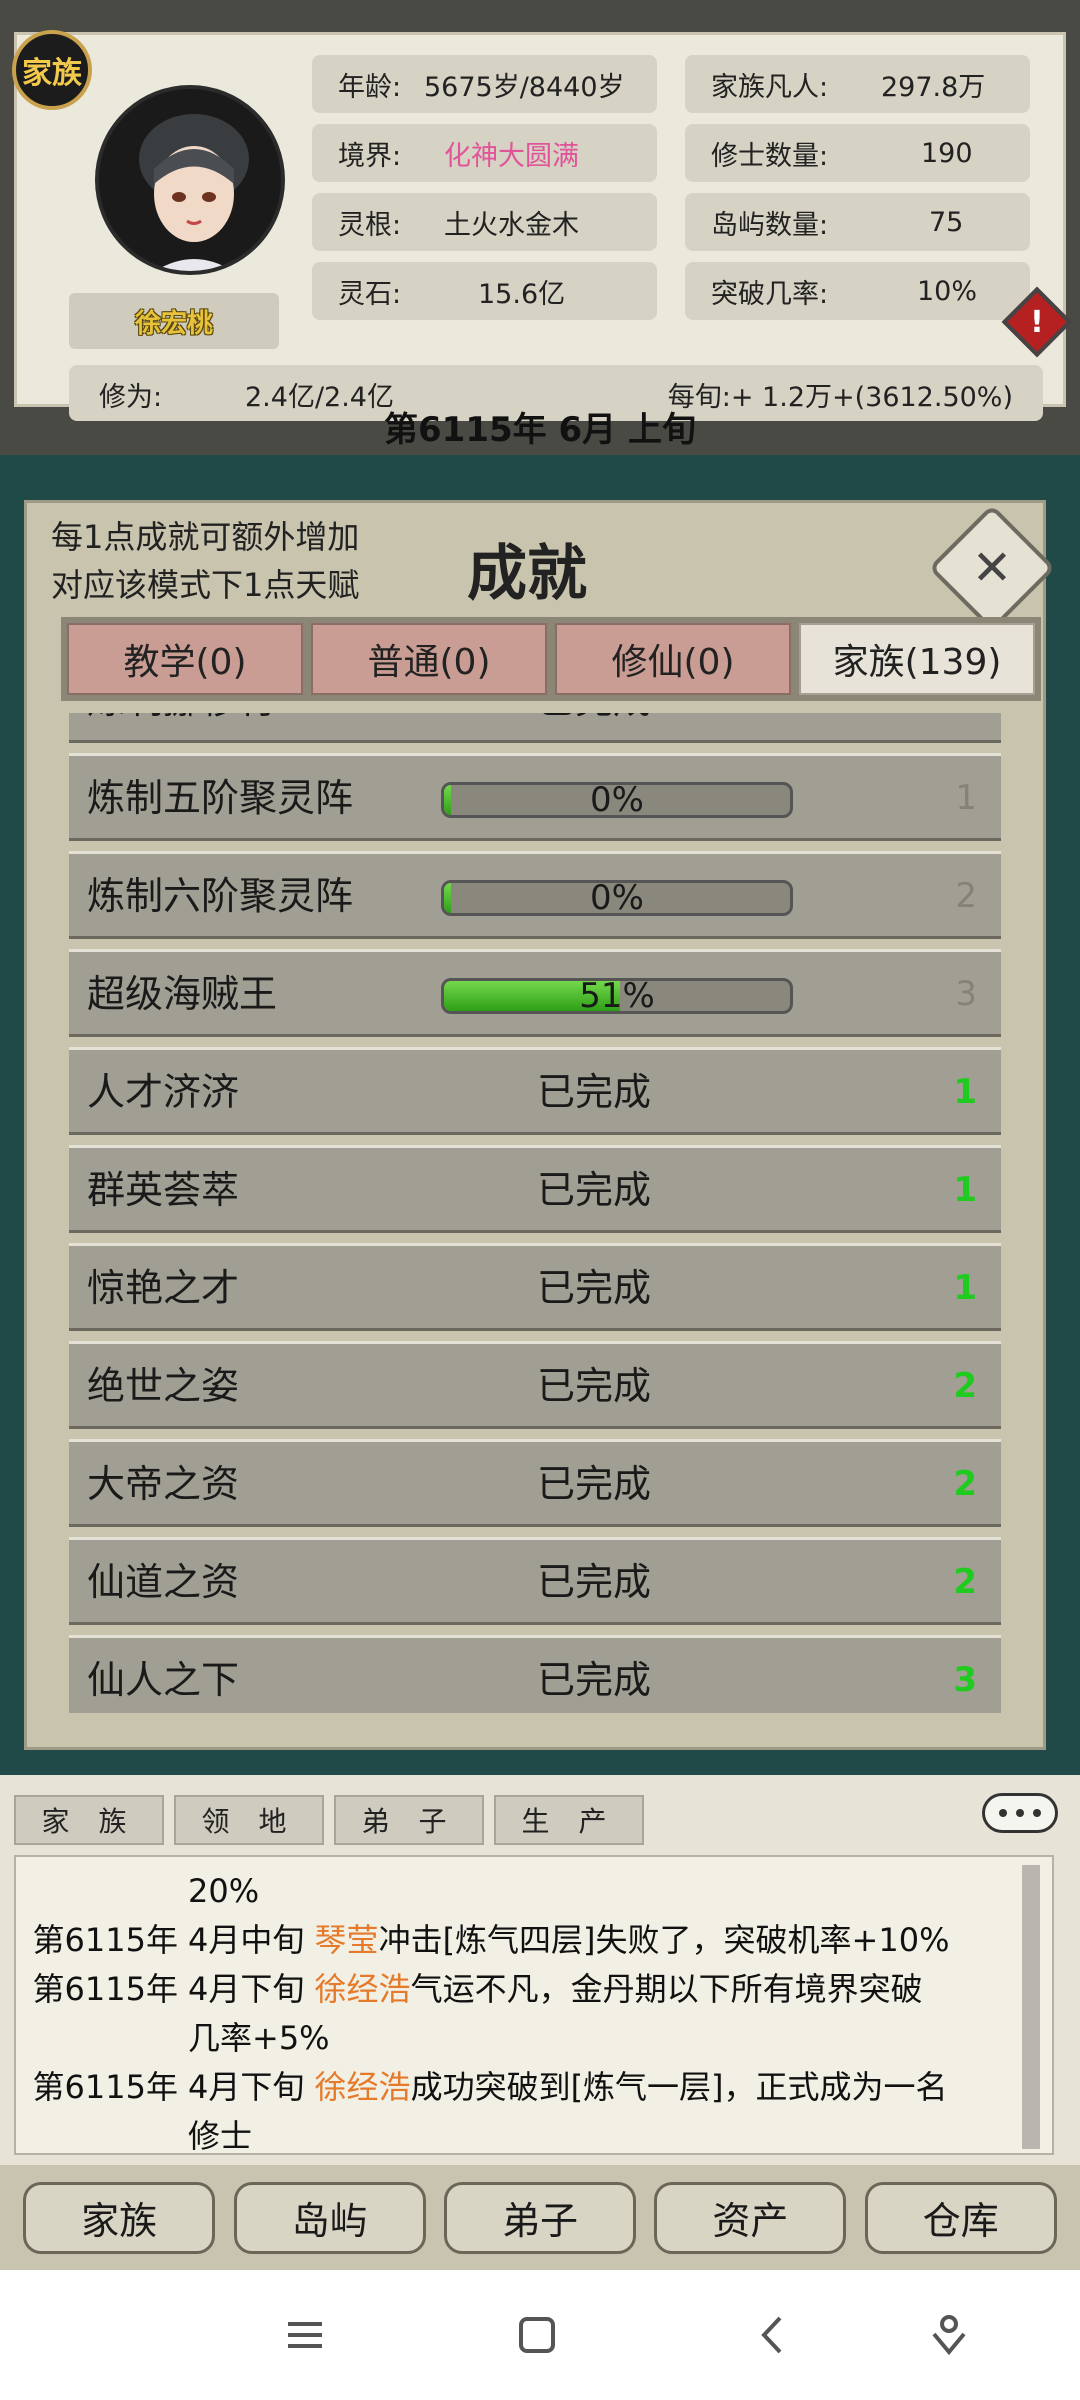 Image resolution: width=1080 pixels, height=2400 pixels. Describe the element at coordinates (182, 727) in the screenshot. I see `achievement-name: 炼制挪移符` at that location.